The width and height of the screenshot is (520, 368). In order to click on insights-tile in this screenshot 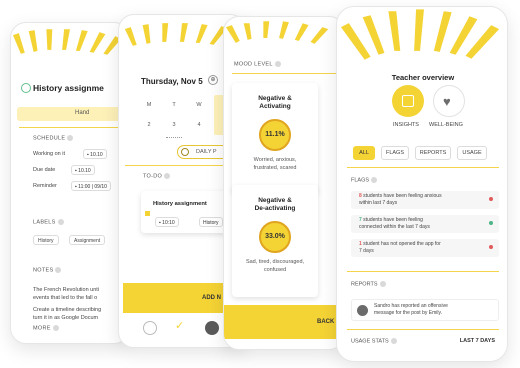, I will do `click(408, 101)`.